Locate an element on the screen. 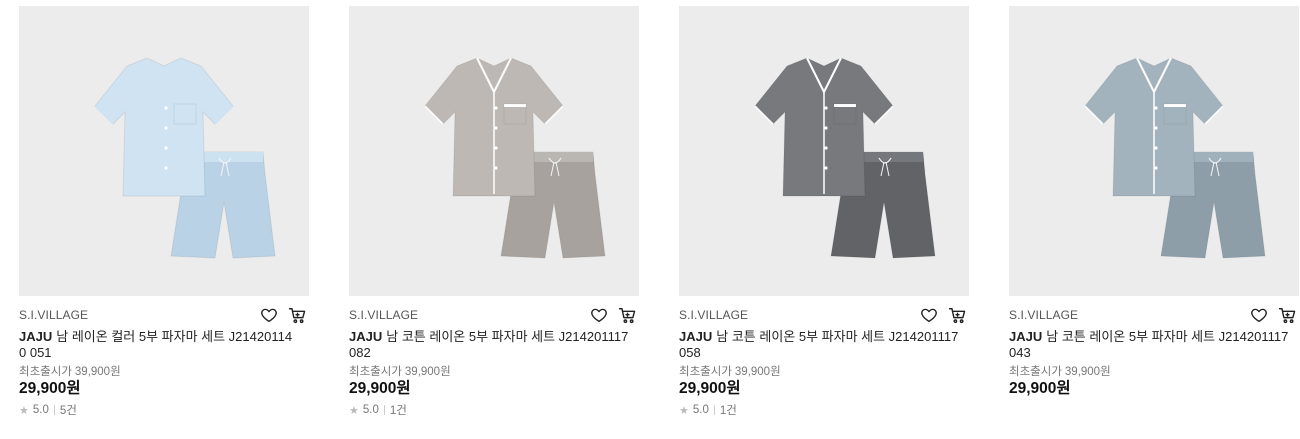  product-title: JAJU 남 코튼 레이온 5부 파자마 세트 J214201117 058 is located at coordinates (819, 345).